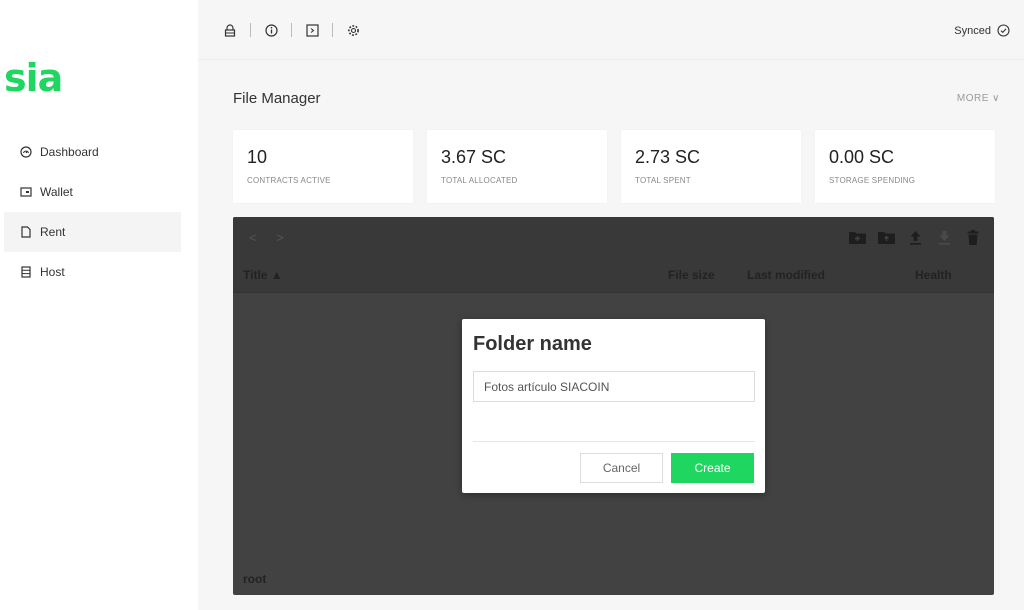  What do you see at coordinates (33, 78) in the screenshot?
I see `sia-logo: sia` at bounding box center [33, 78].